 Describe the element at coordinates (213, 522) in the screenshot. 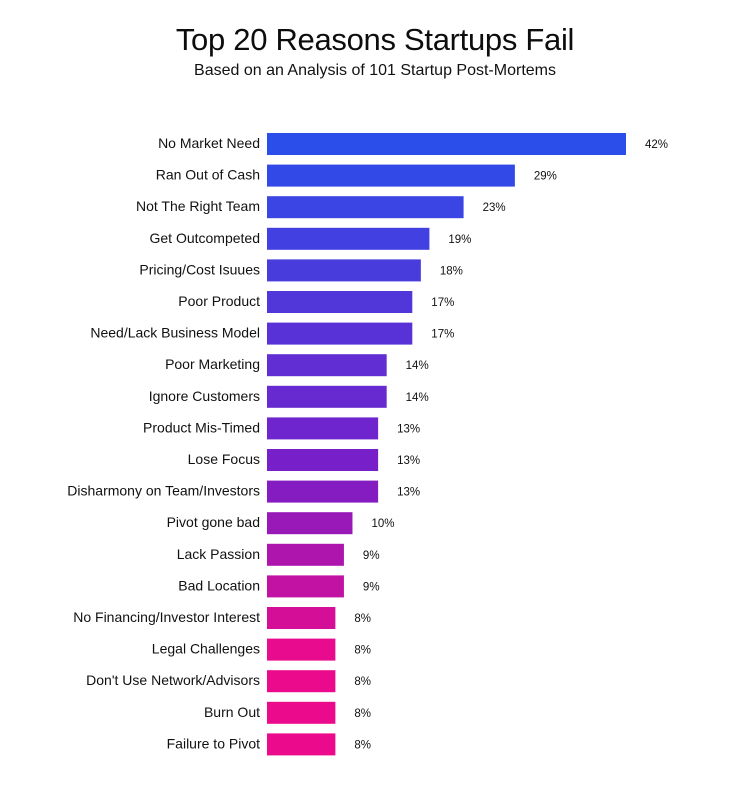

I see `category-label: Pivot gone bad` at that location.